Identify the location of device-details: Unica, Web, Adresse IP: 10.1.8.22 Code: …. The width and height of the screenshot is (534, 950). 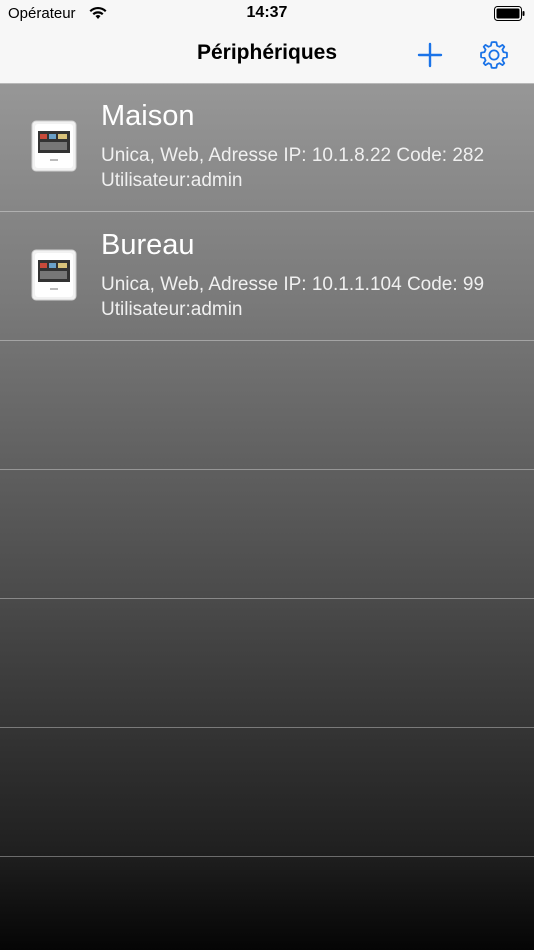
(292, 168).